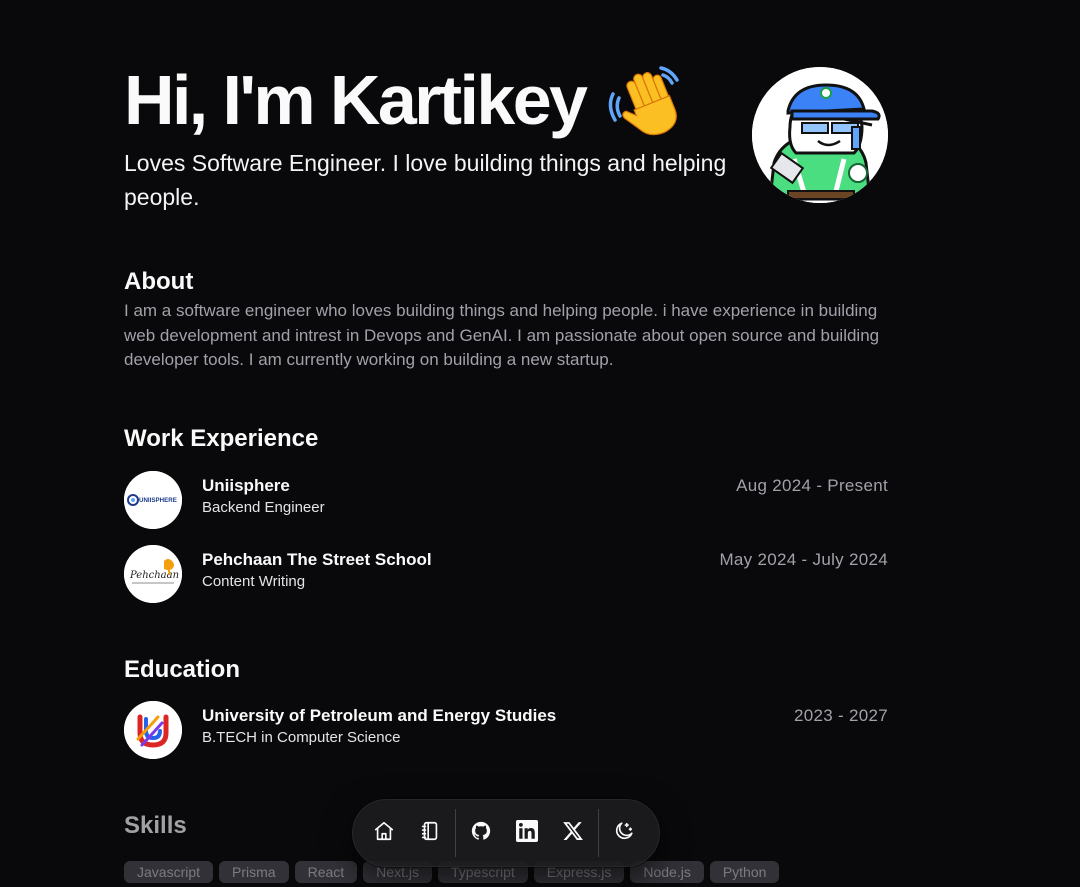 This screenshot has height=887, width=1080. Describe the element at coordinates (301, 737) in the screenshot. I see `education-item-degree: B.TECH in Computer Science` at that location.